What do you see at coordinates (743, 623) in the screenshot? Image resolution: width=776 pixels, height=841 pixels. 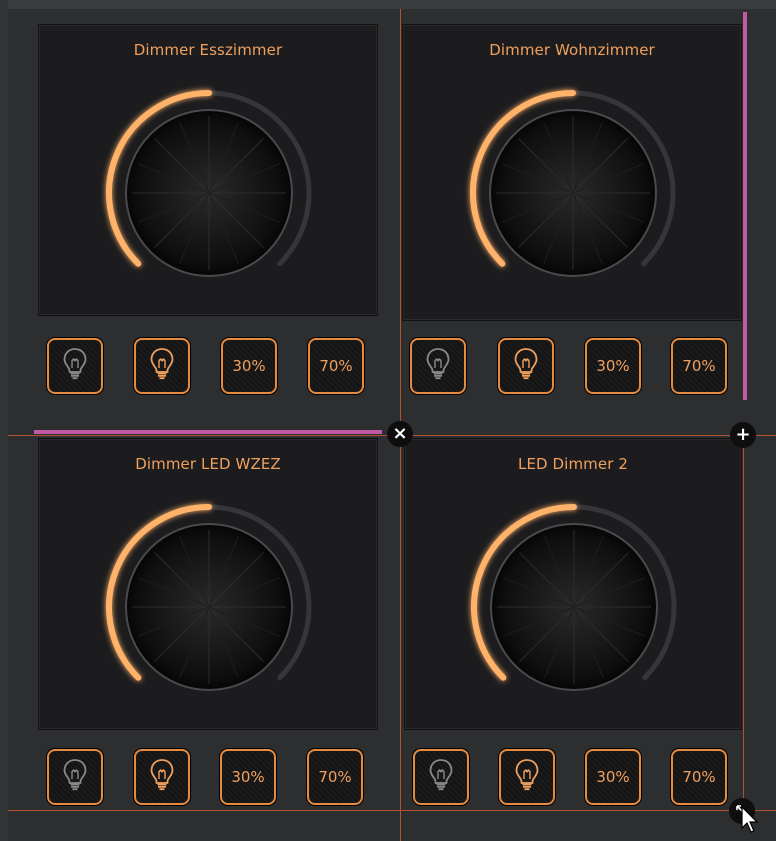 I see `grid-line-vertical-right` at bounding box center [743, 623].